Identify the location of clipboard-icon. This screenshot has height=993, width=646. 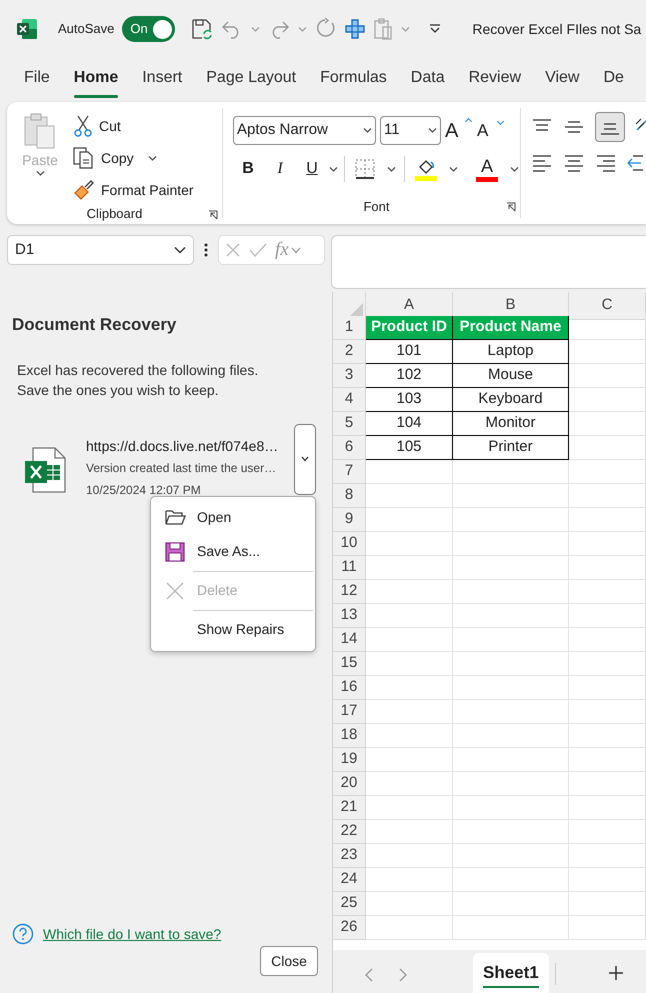
(383, 29).